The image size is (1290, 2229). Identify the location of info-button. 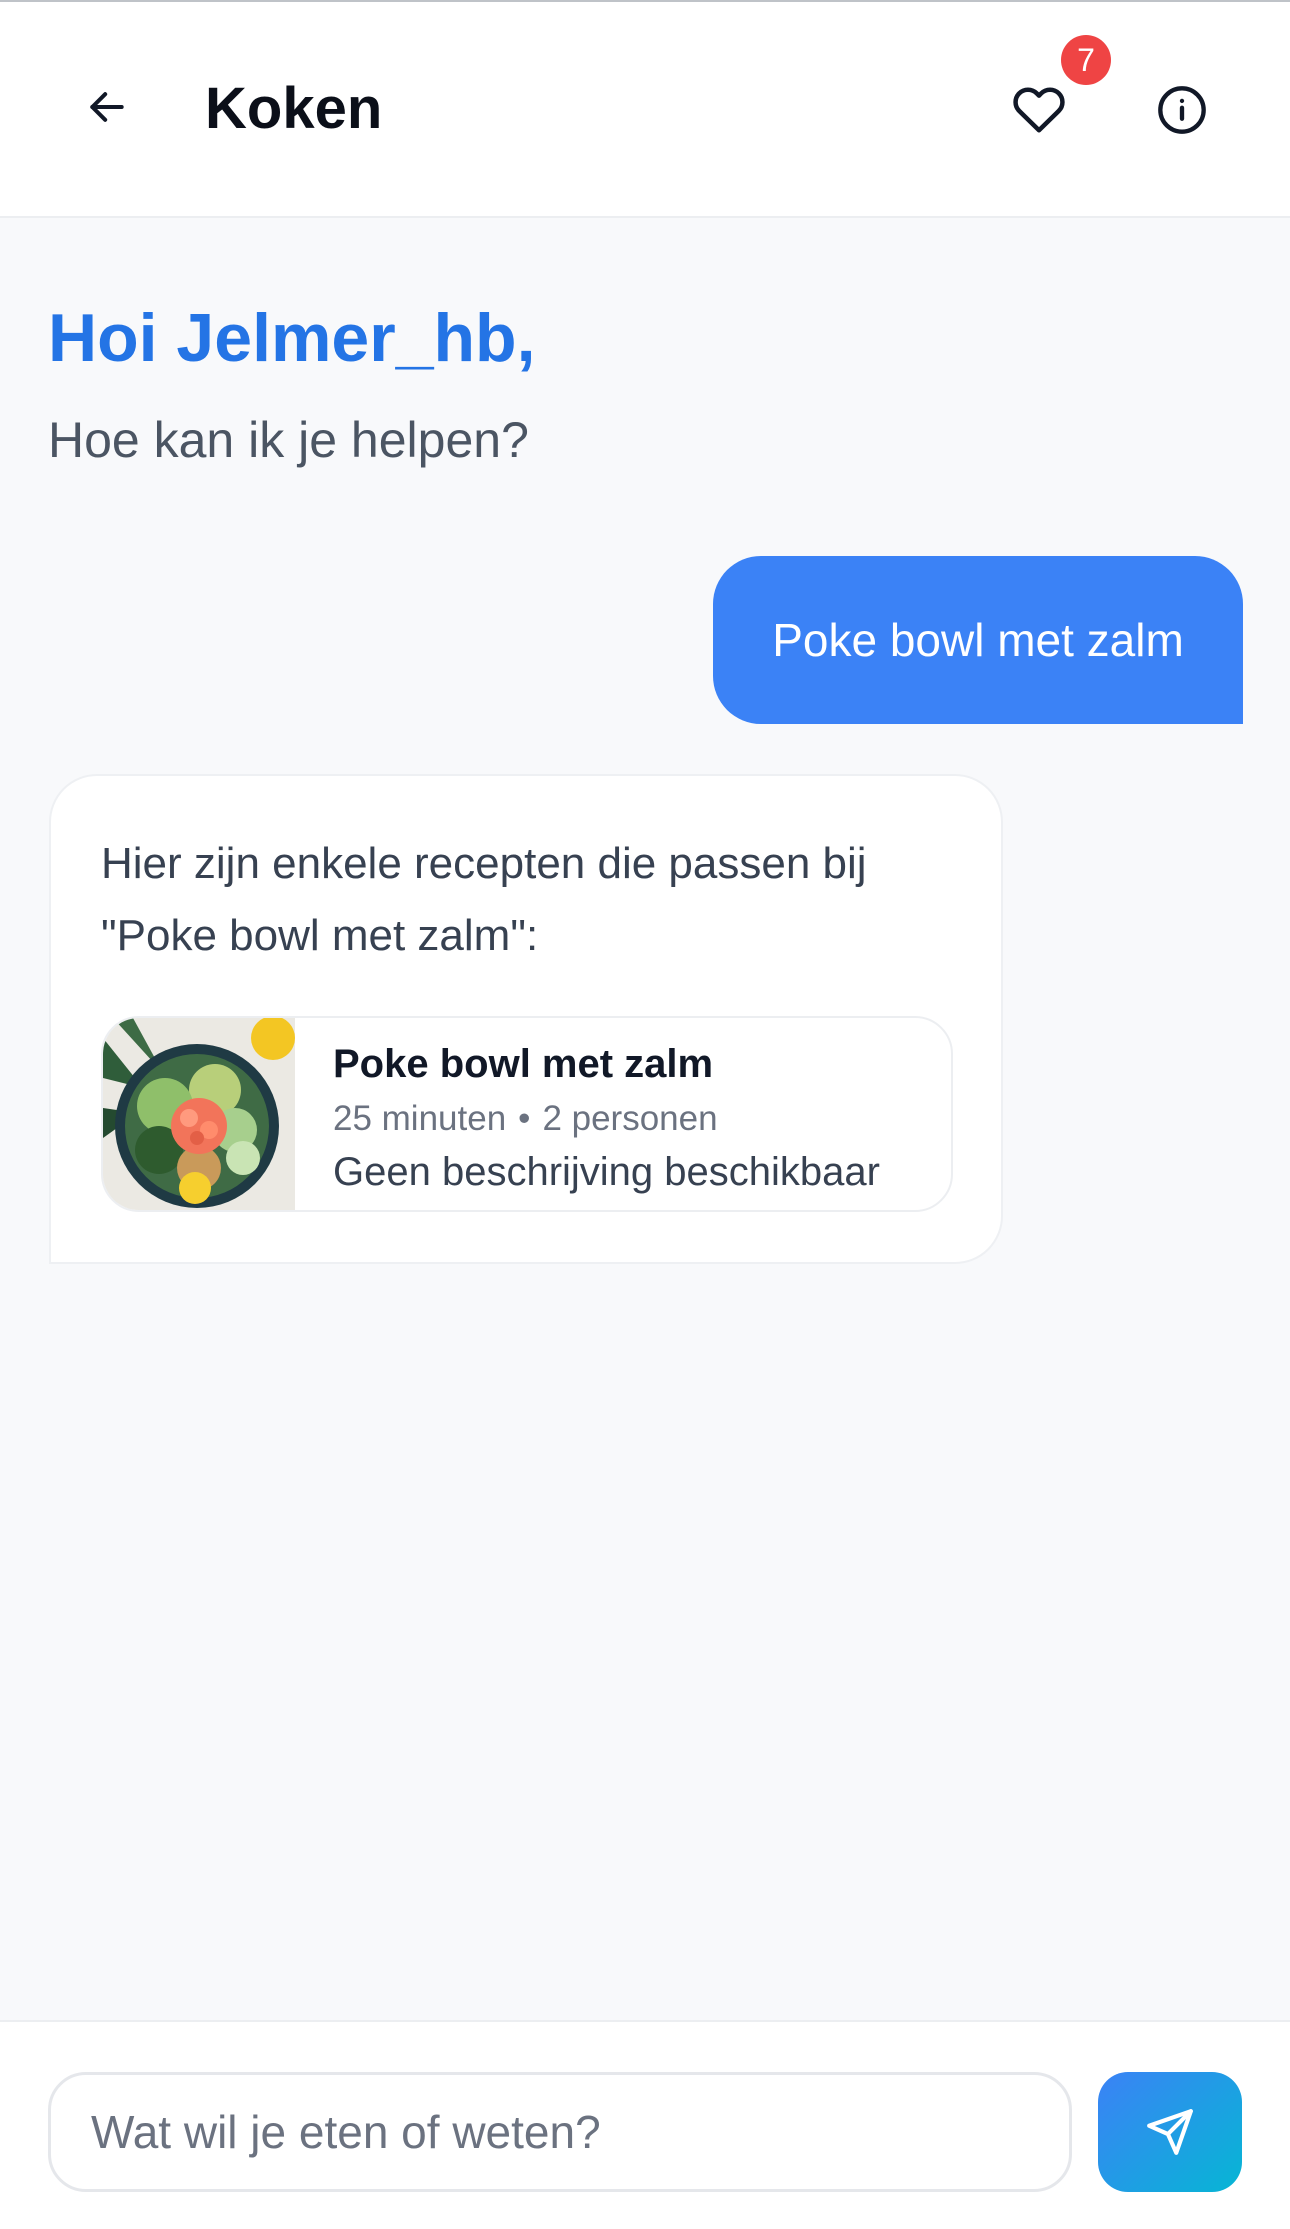
(1182, 110).